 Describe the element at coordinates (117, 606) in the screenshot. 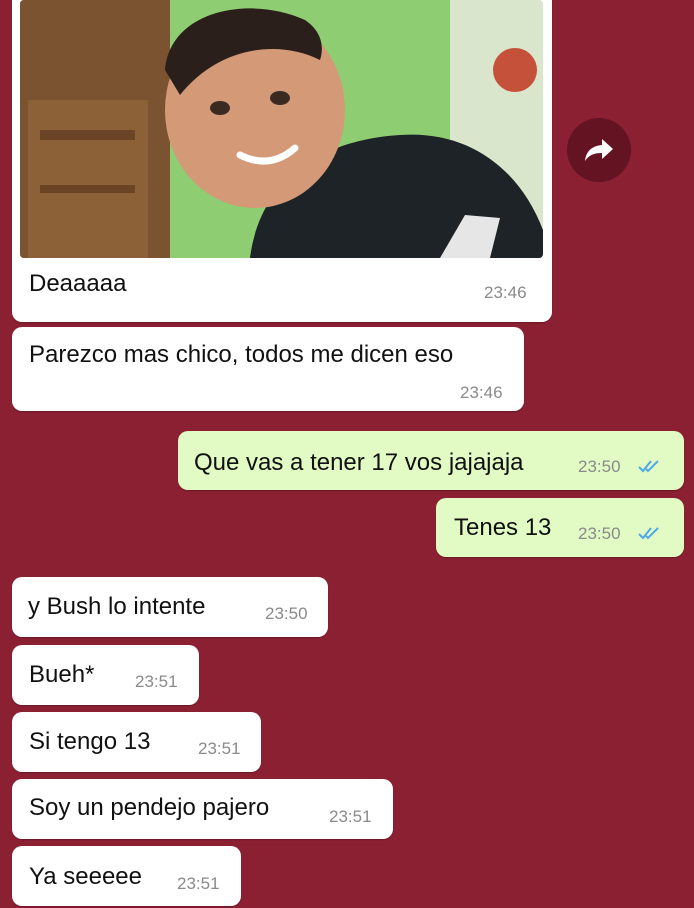

I see `message-text: y Bush lo intente` at that location.